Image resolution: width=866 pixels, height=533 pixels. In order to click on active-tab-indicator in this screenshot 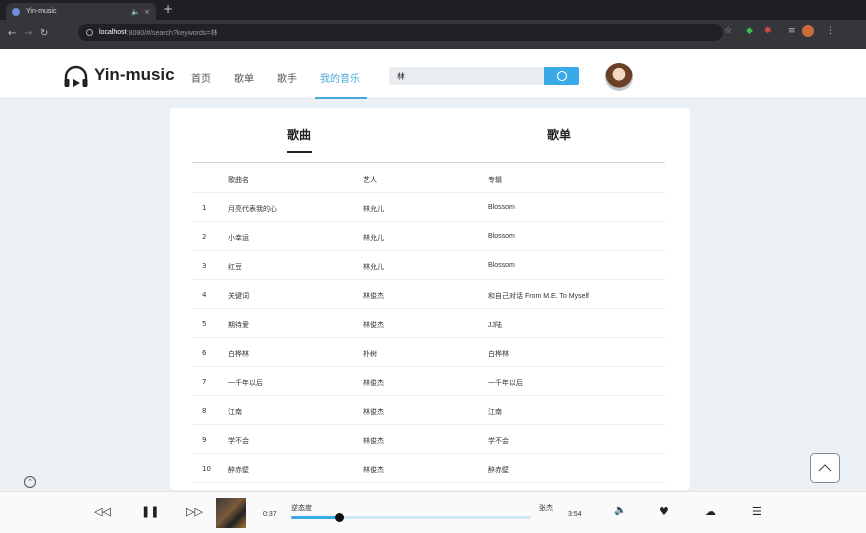, I will do `click(299, 152)`.